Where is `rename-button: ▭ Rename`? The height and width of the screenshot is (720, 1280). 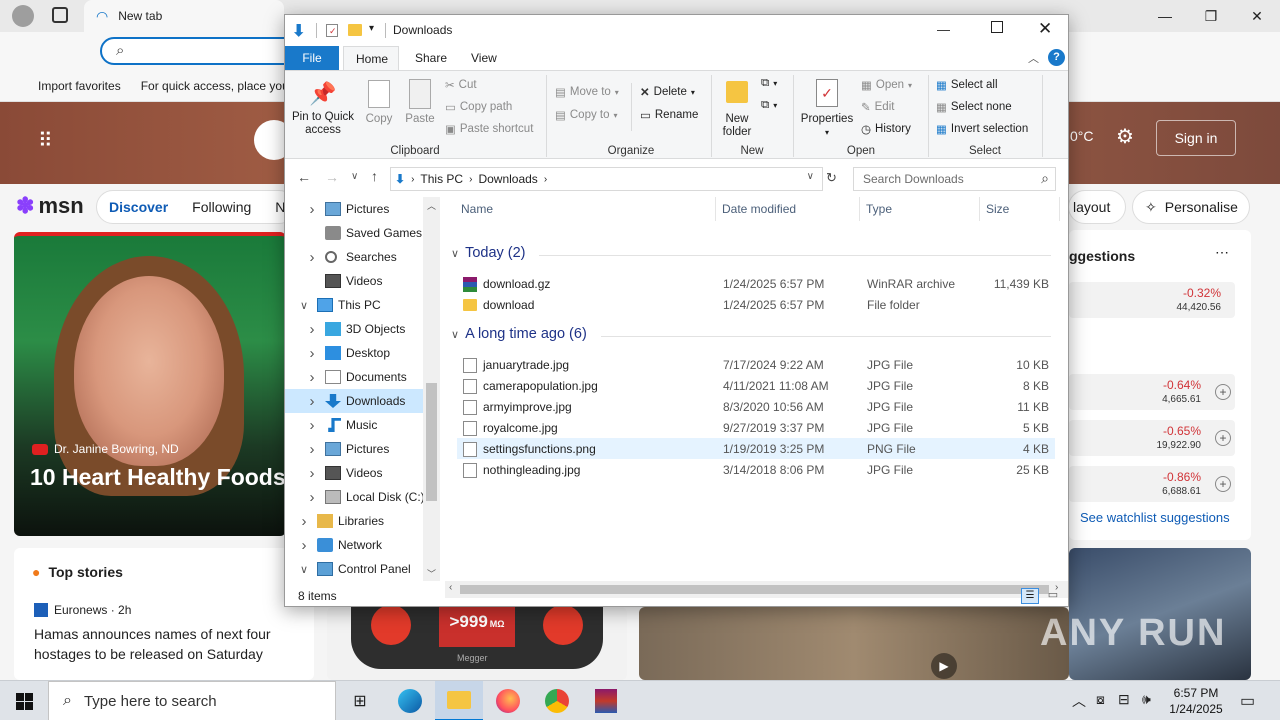
rename-button: ▭ Rename is located at coordinates (669, 115).